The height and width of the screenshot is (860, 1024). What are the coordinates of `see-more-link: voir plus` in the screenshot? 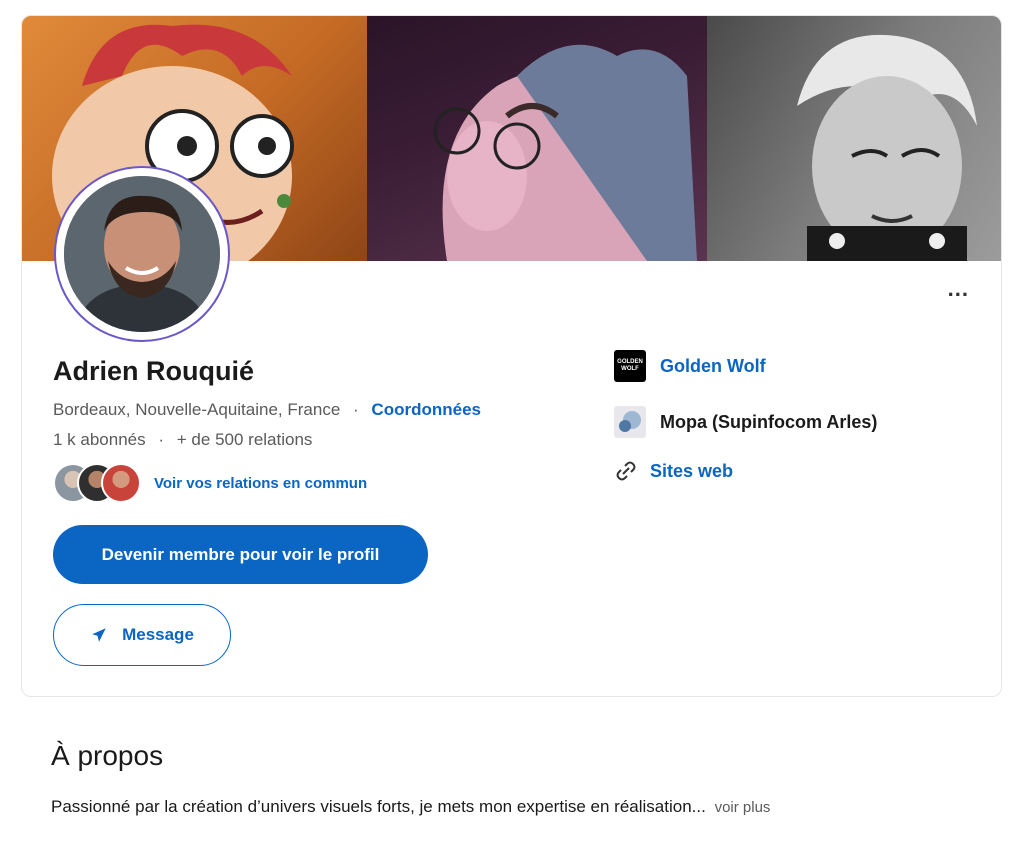 It's located at (743, 807).